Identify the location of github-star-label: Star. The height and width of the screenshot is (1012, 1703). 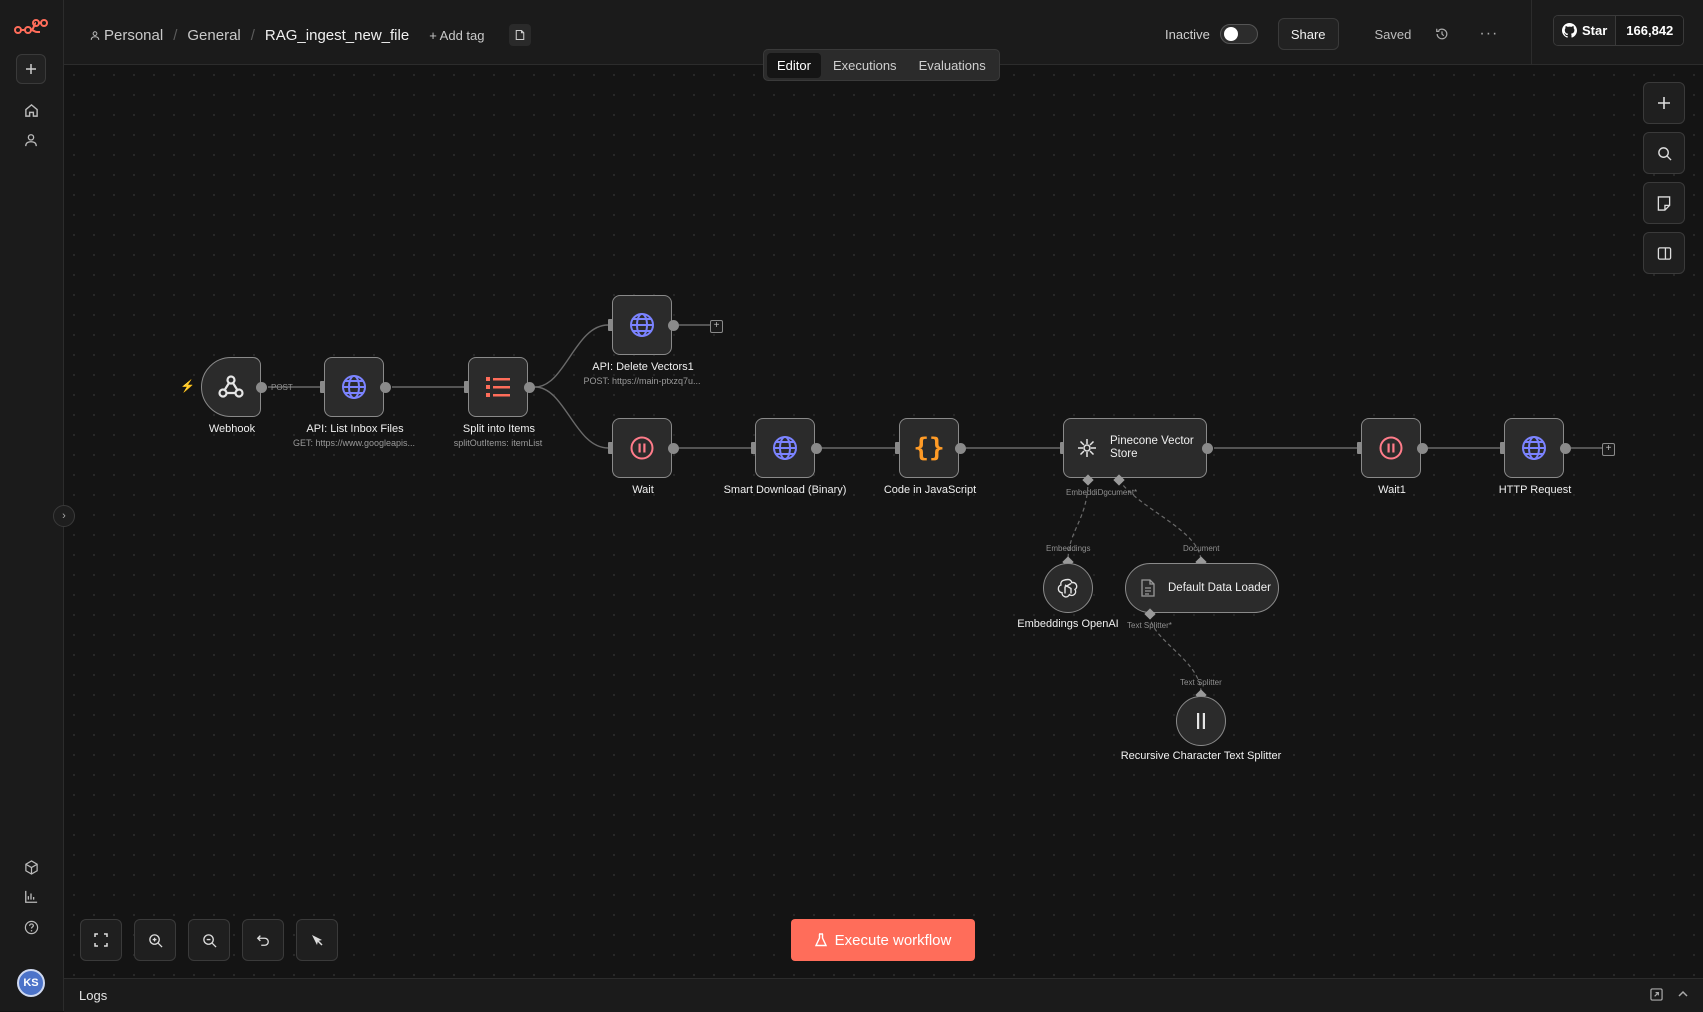
(1595, 30).